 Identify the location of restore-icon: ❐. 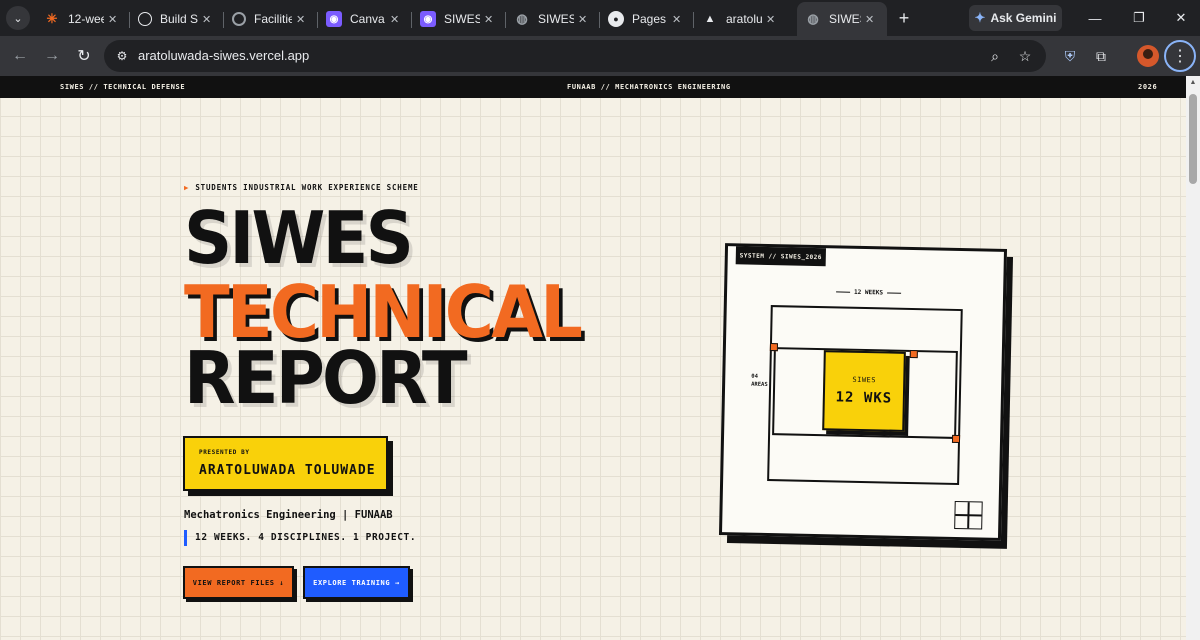
(1139, 17).